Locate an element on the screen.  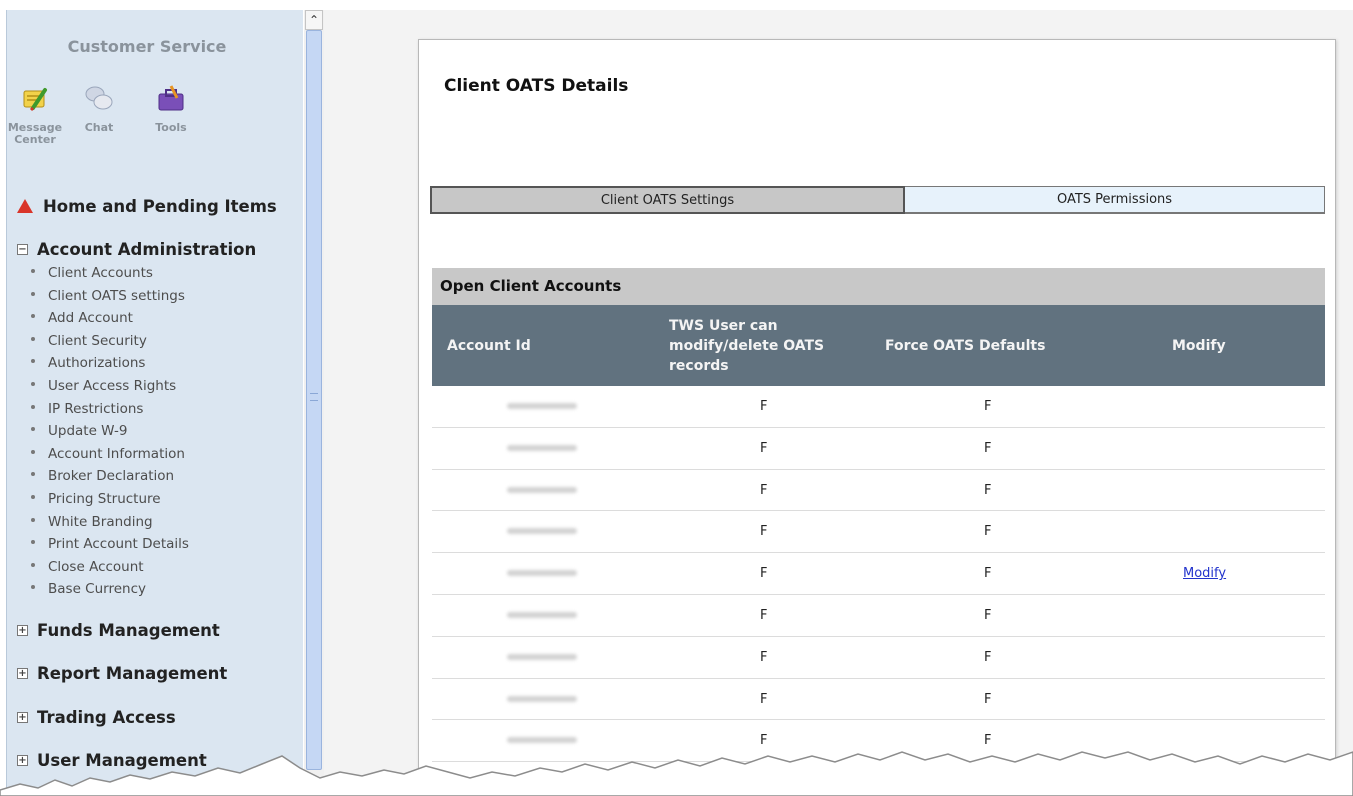
message-center-label: Message Center is located at coordinates (35, 133).